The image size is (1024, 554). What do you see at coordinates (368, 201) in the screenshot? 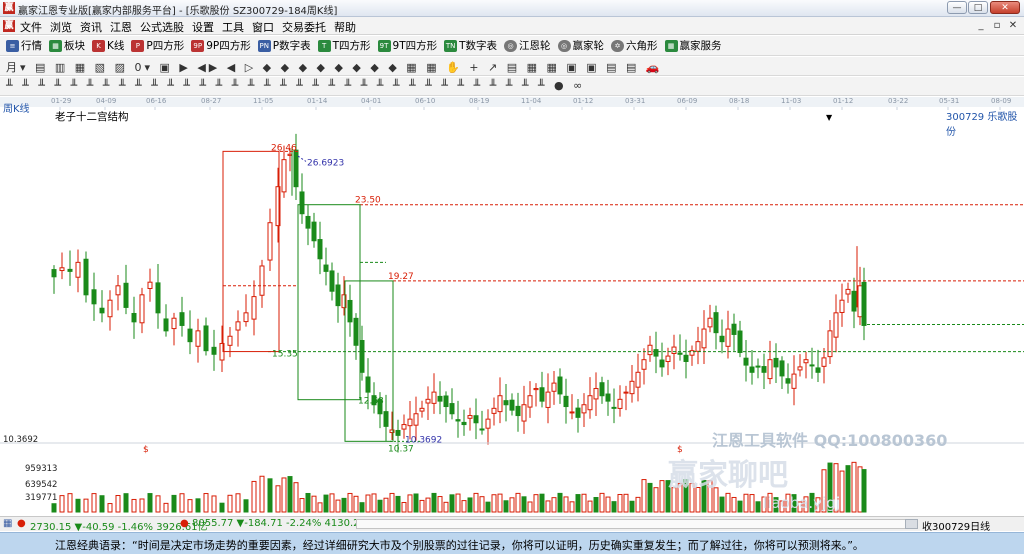
I see `price-label: 23.50` at bounding box center [368, 201].